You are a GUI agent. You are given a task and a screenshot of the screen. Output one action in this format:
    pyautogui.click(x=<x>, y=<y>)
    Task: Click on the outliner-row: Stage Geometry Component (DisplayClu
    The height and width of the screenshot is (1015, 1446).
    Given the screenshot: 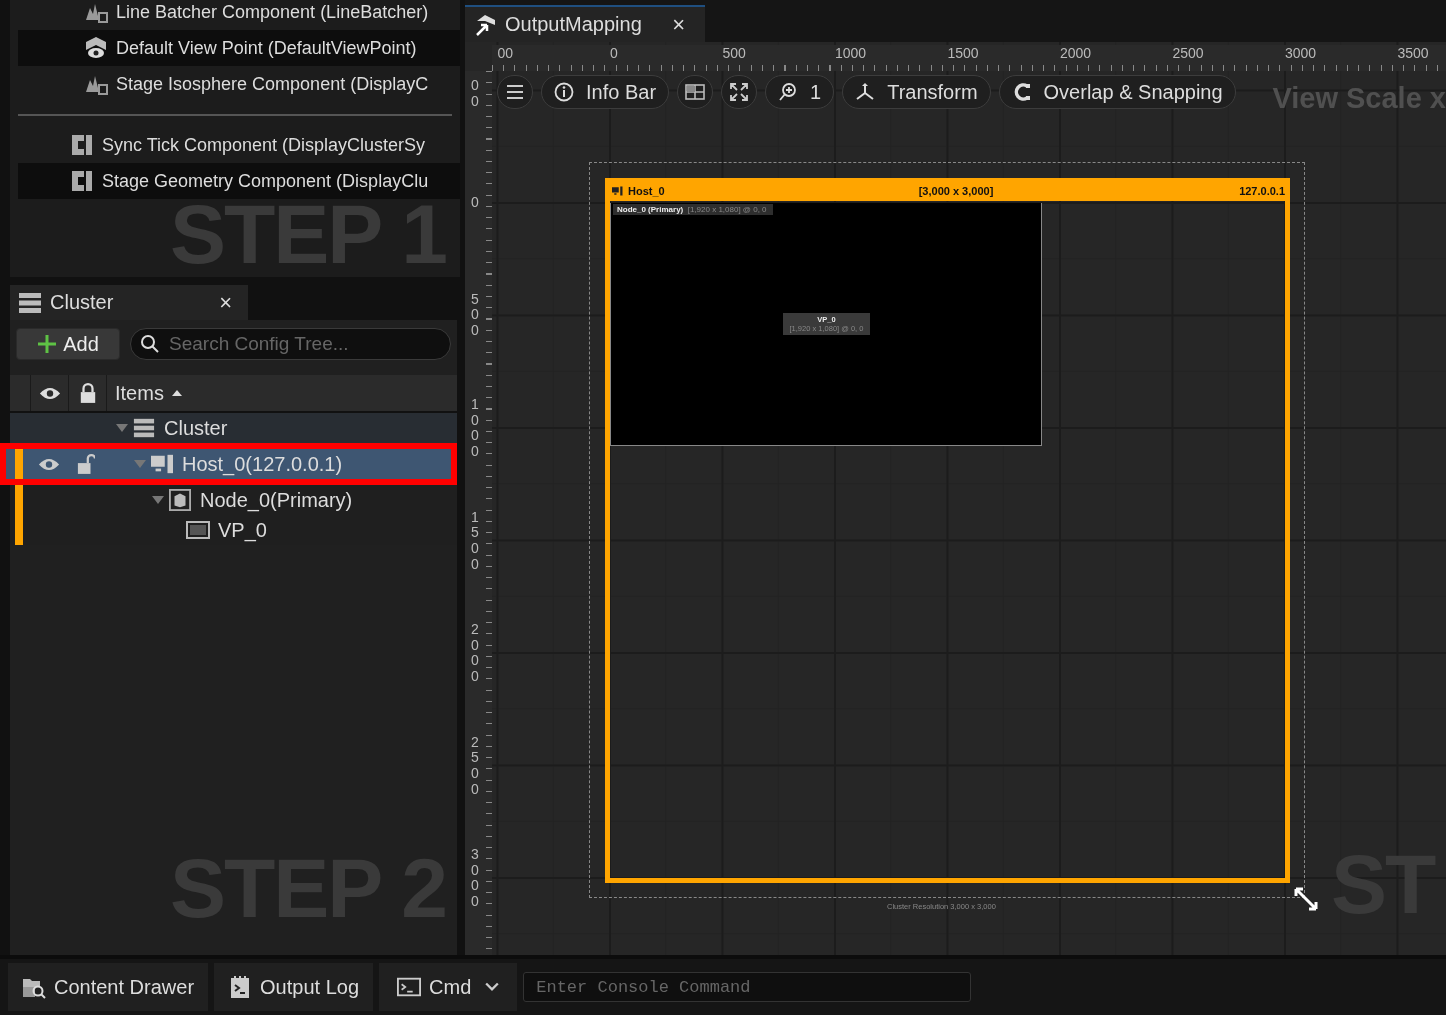 What is the action you would take?
    pyautogui.click(x=239, y=181)
    